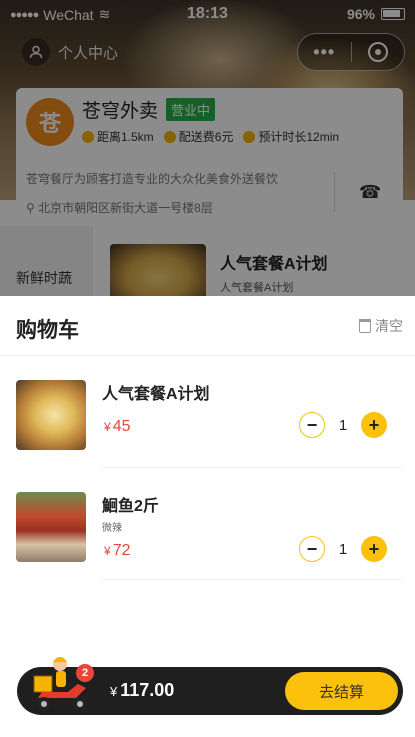 This screenshot has width=415, height=737. What do you see at coordinates (156, 394) in the screenshot?
I see `cart-item-name: 人气套餐A计划` at bounding box center [156, 394].